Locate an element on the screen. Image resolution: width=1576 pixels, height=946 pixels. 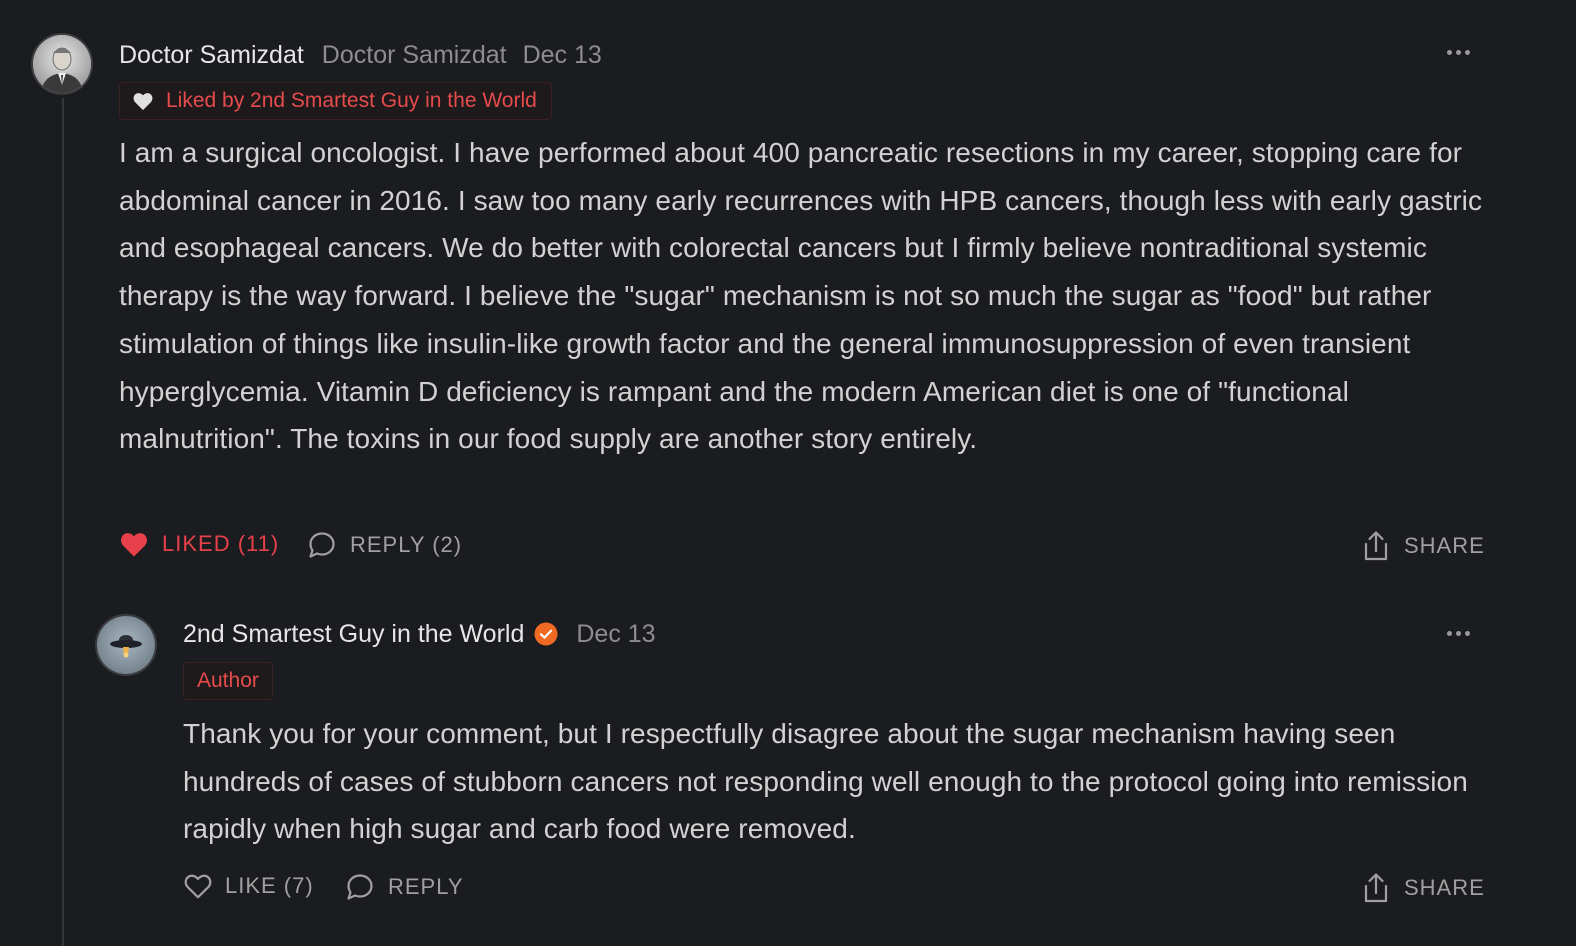
heart-outline-icon is located at coordinates (198, 886).